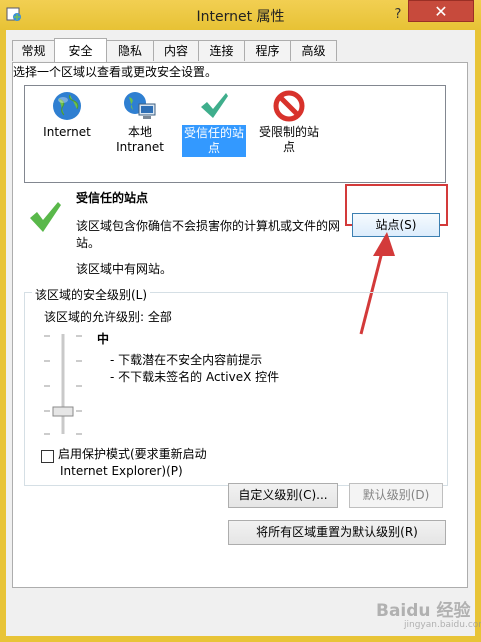 Image resolution: width=481 pixels, height=642 pixels. I want to click on intranet-icon, so click(140, 105).